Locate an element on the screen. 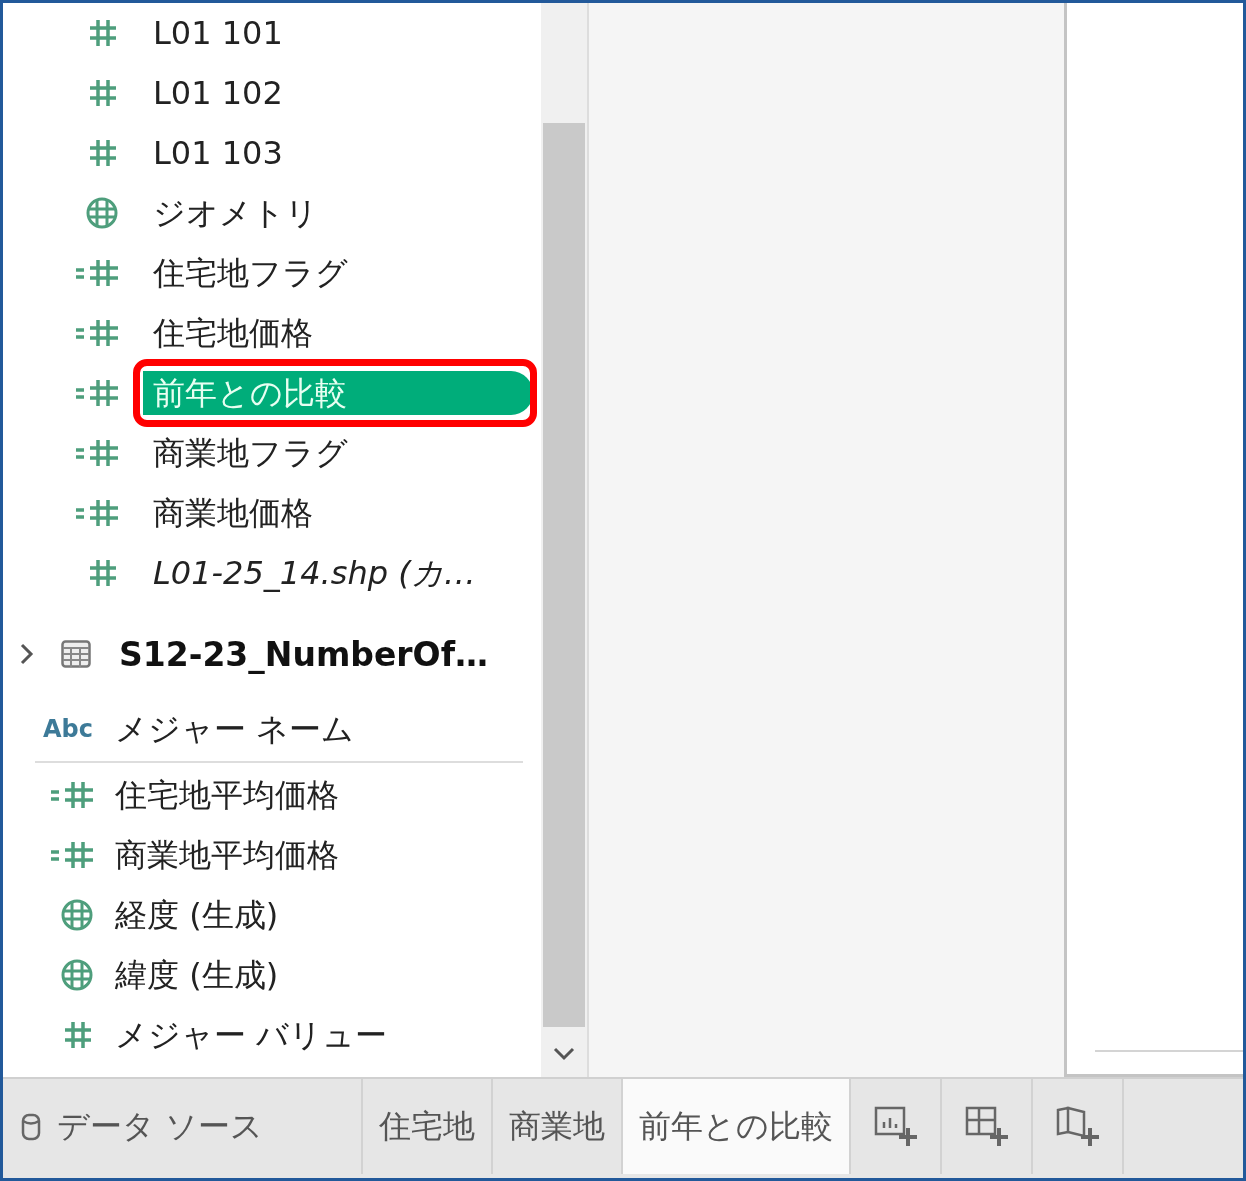 The width and height of the screenshot is (1246, 1181). field-item: 商業地フラグ is located at coordinates (250, 453).